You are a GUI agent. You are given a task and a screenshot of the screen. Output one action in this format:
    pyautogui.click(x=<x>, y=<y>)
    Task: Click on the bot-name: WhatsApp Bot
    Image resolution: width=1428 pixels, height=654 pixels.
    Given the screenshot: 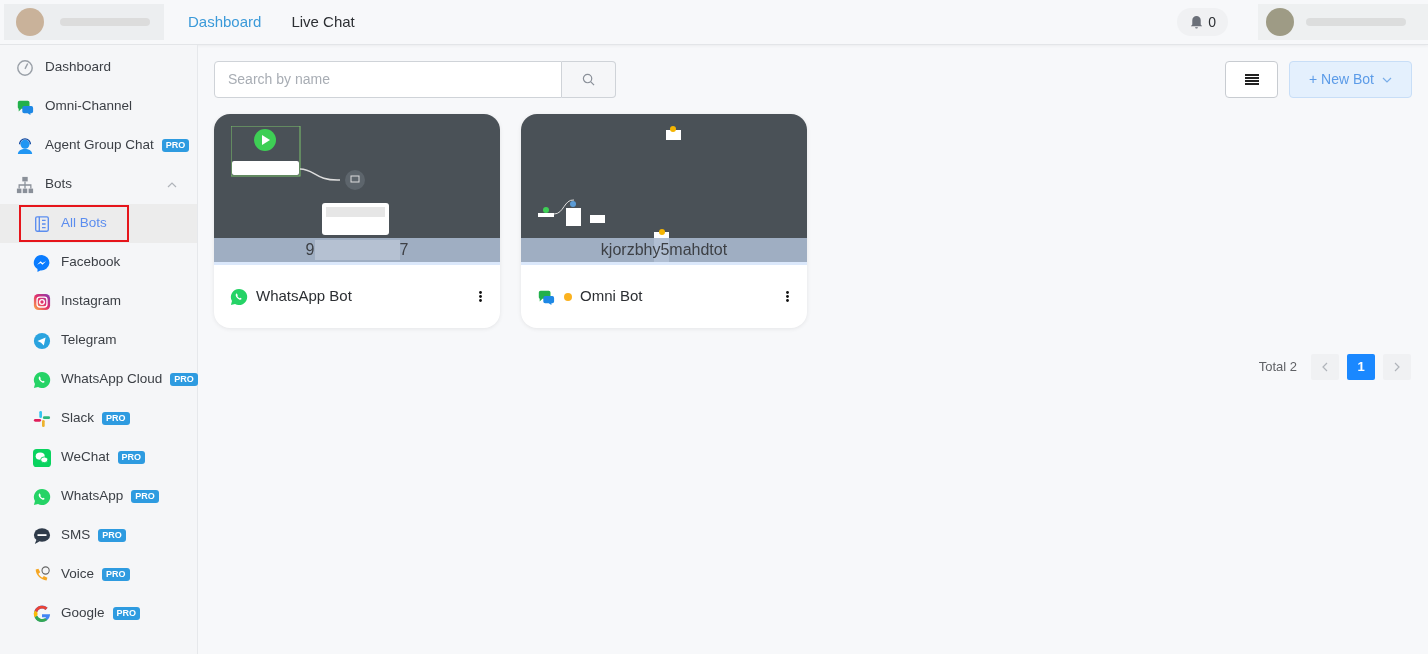 What is the action you would take?
    pyautogui.click(x=304, y=296)
    